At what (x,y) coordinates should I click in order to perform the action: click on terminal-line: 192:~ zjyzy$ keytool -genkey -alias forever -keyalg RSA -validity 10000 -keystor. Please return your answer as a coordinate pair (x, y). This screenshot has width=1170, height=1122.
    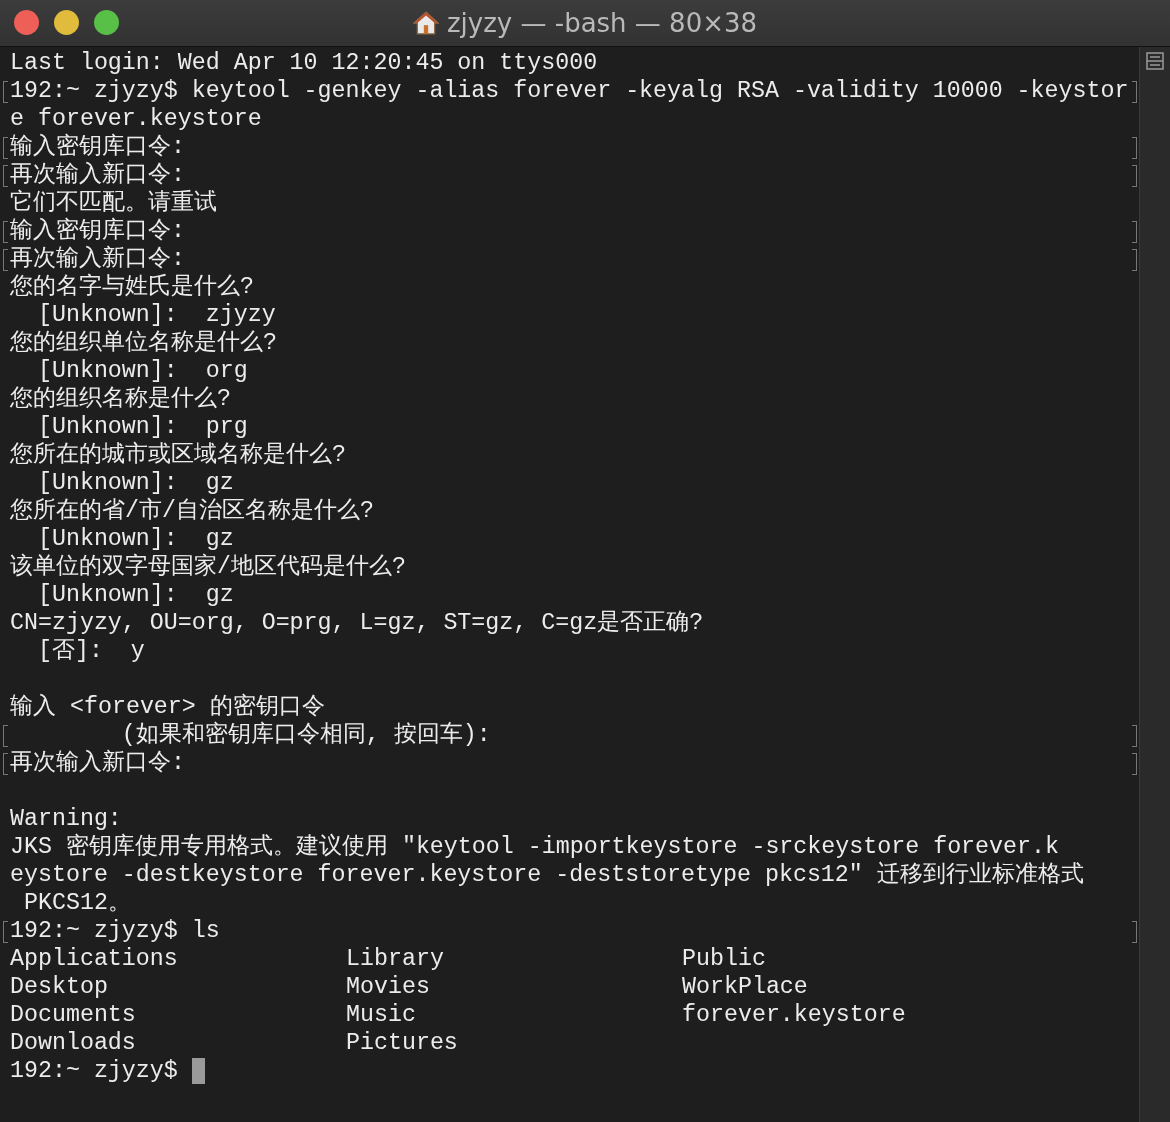
    Looking at the image, I should click on (569, 91).